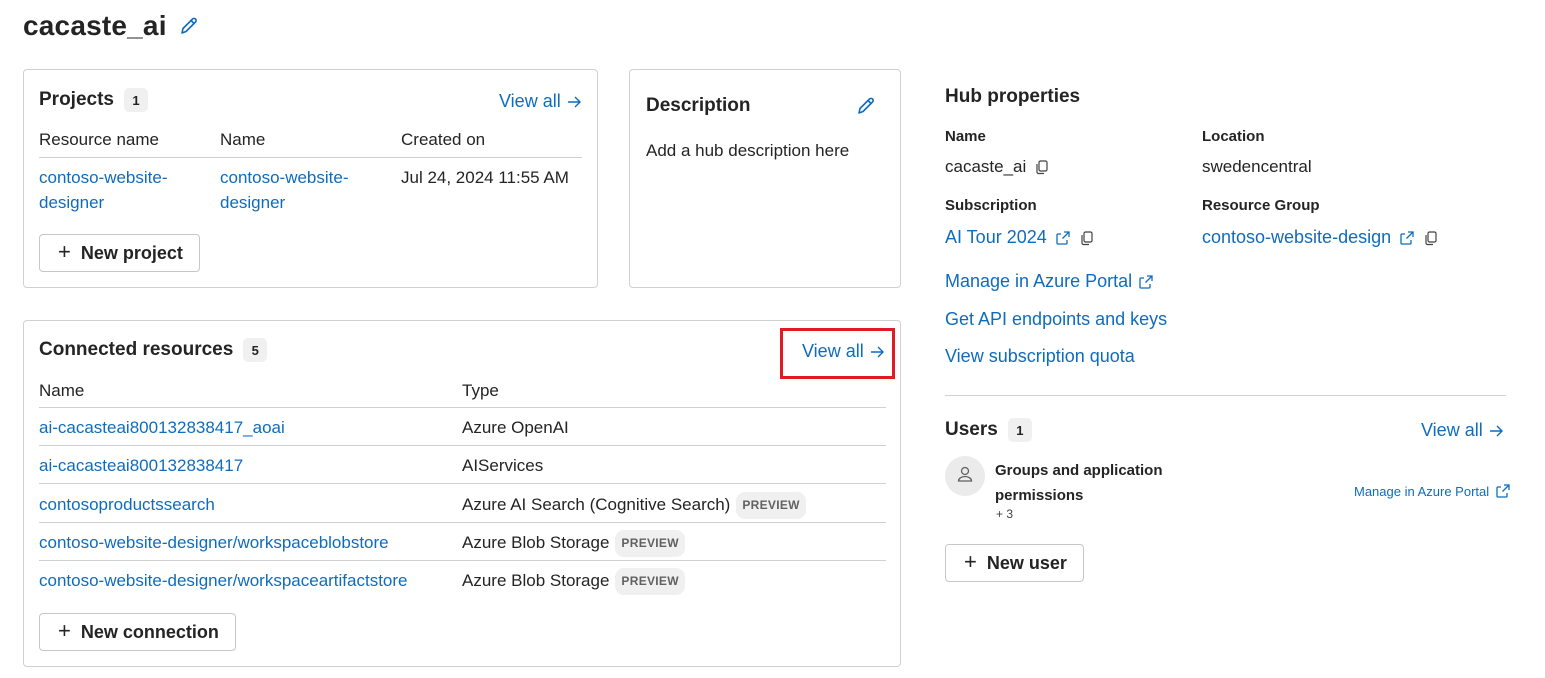 Image resolution: width=1545 pixels, height=678 pixels. I want to click on person-icon, so click(965, 476).